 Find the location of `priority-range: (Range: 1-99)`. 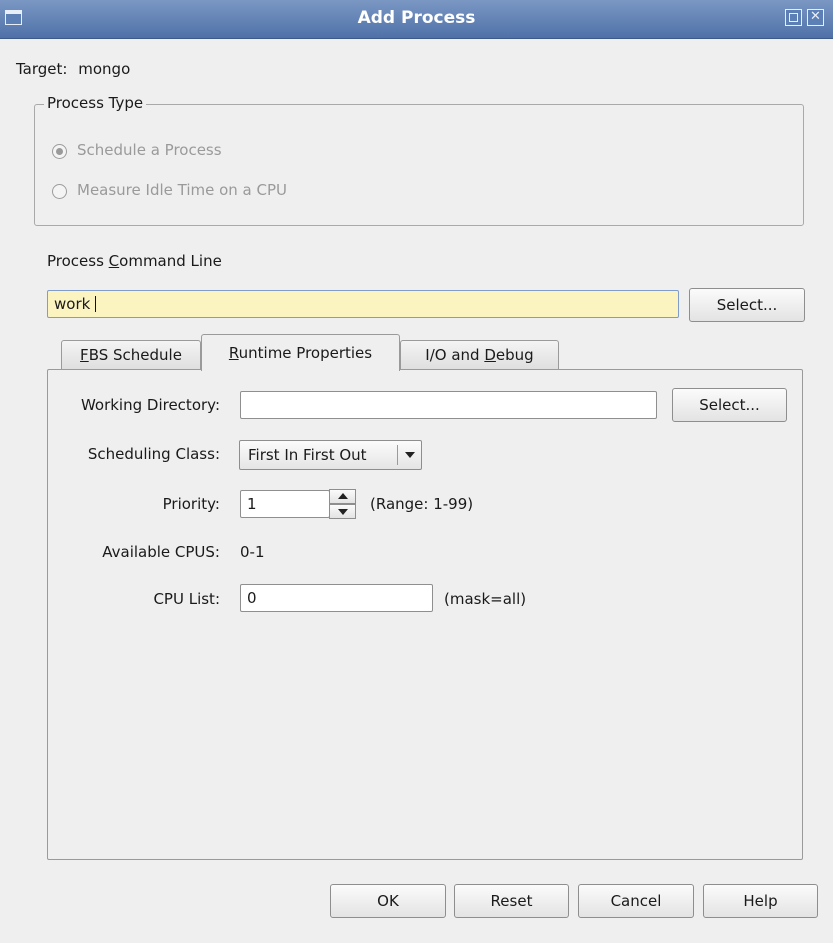

priority-range: (Range: 1-99) is located at coordinates (422, 504).